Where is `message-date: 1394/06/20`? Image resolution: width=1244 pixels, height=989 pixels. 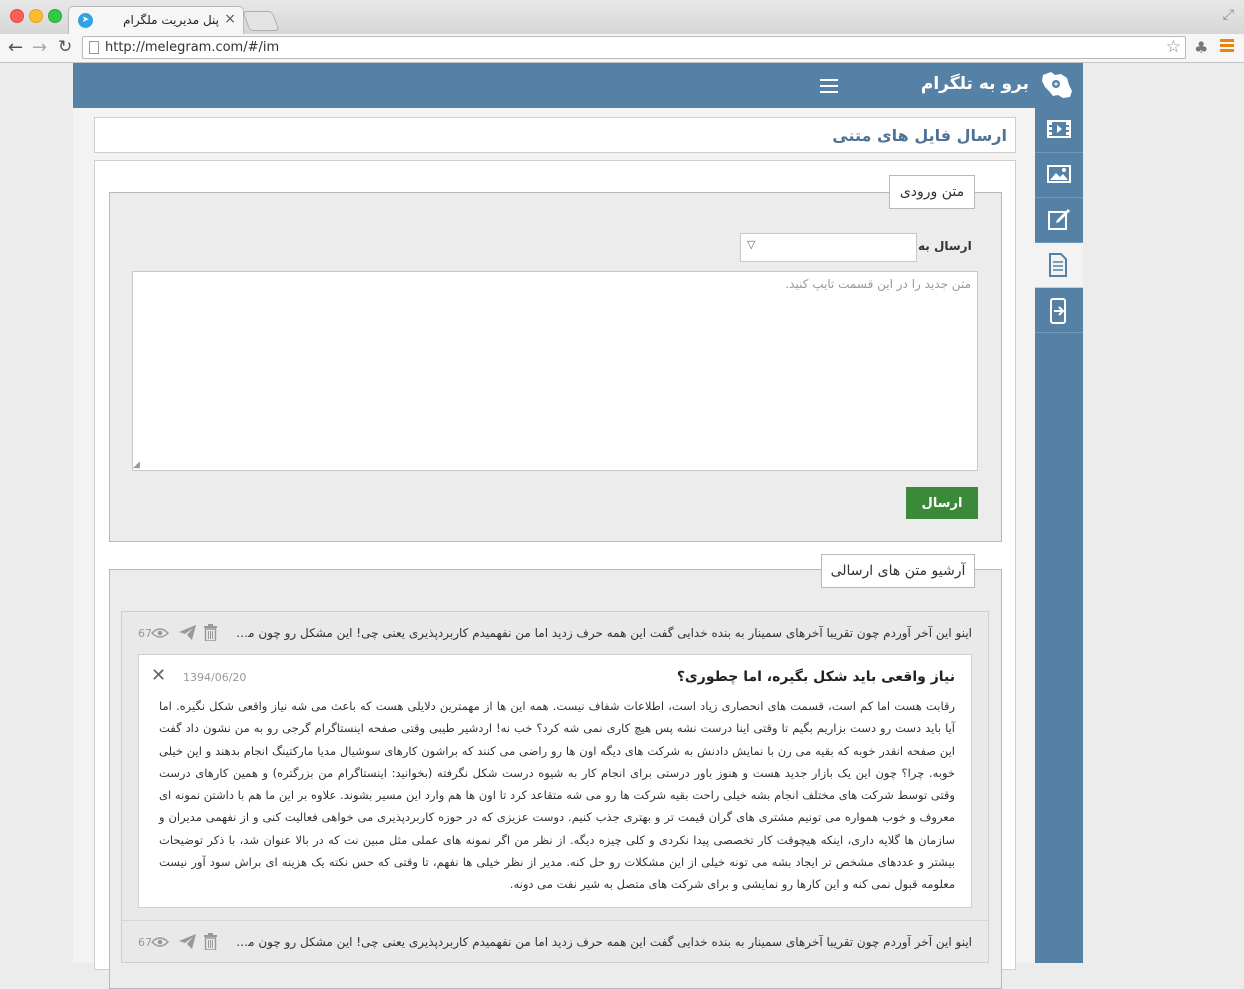 message-date: 1394/06/20 is located at coordinates (215, 677).